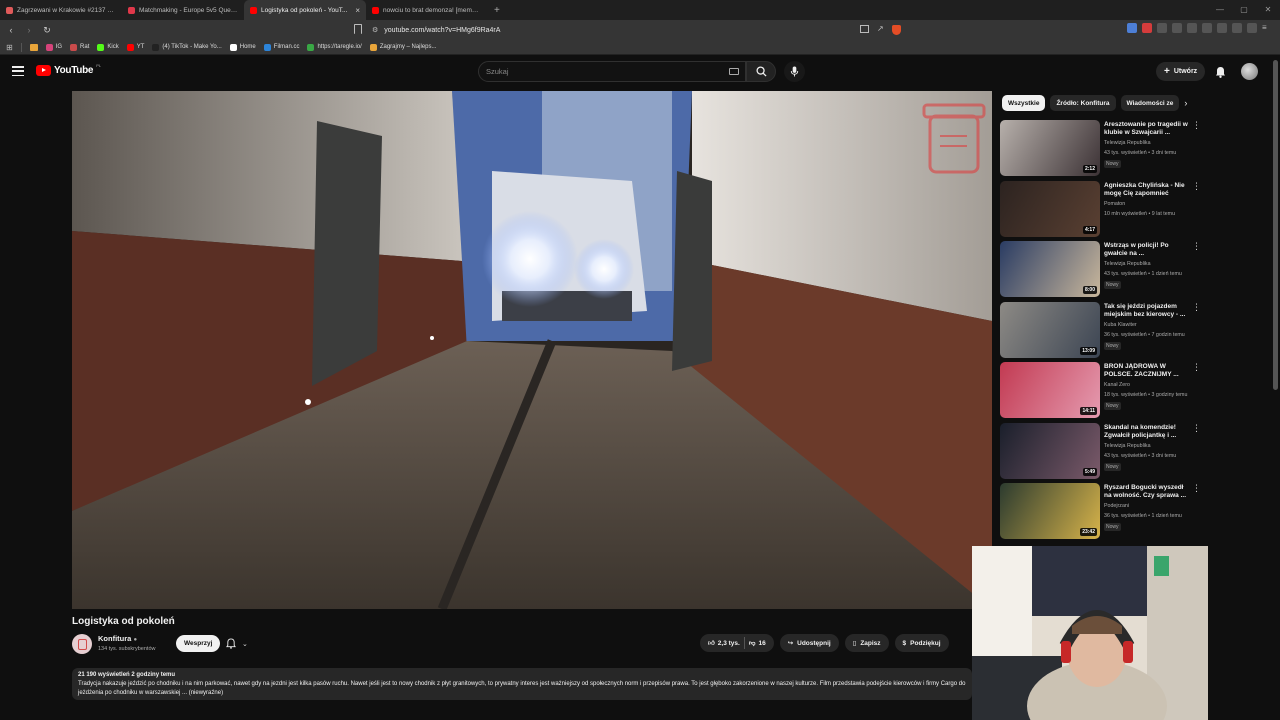 The height and width of the screenshot is (720, 1280). I want to click on video-thumbnail: 8:00, so click(1050, 269).